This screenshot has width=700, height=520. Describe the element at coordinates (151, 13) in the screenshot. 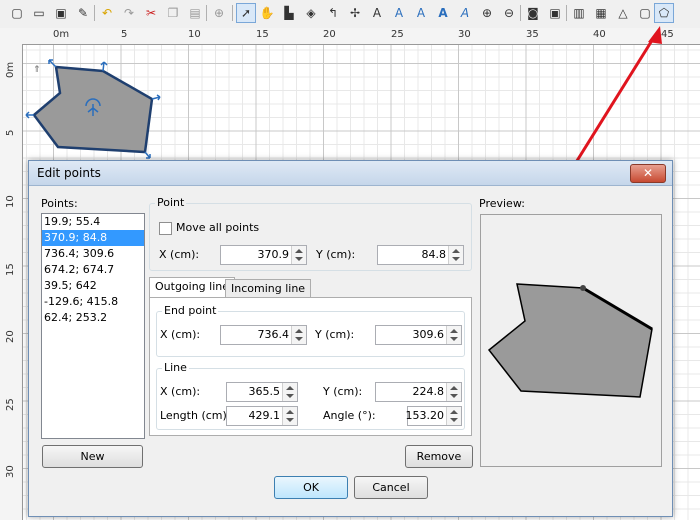

I see `cut-icon: ✂` at that location.